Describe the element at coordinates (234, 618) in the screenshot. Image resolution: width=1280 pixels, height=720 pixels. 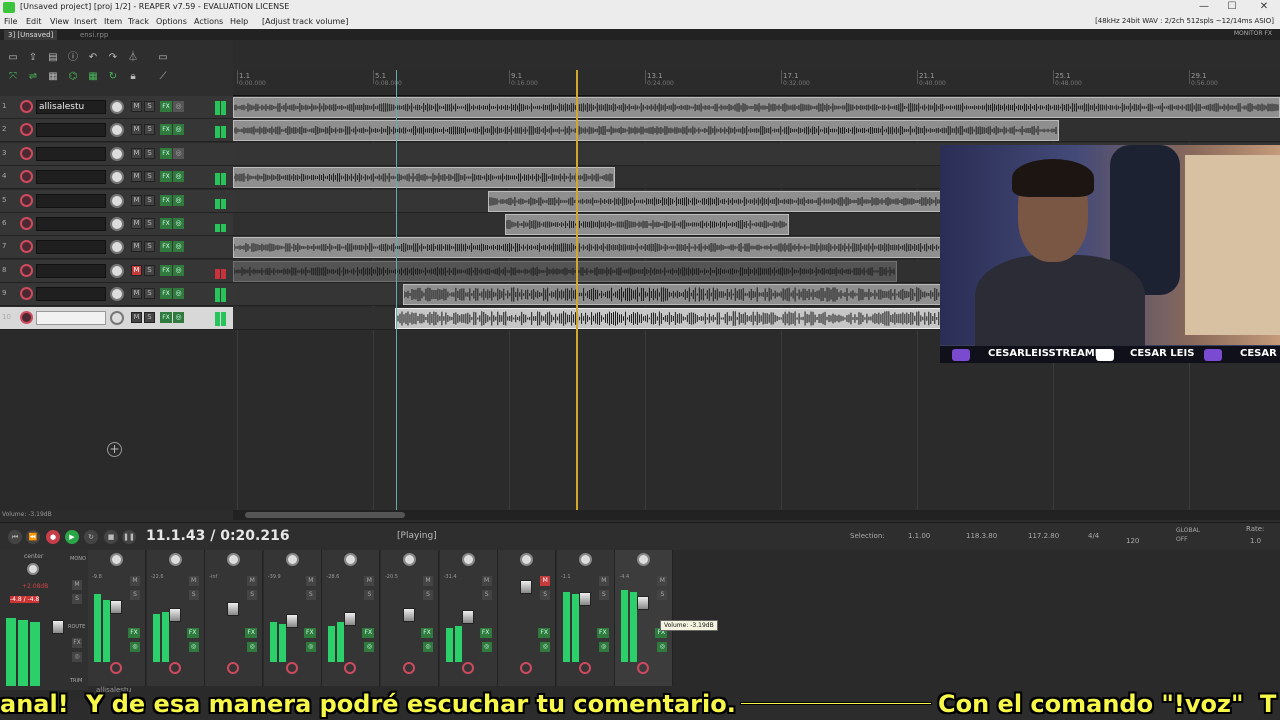
I see `mixer-strip: -inf M S FX ◎` at that location.